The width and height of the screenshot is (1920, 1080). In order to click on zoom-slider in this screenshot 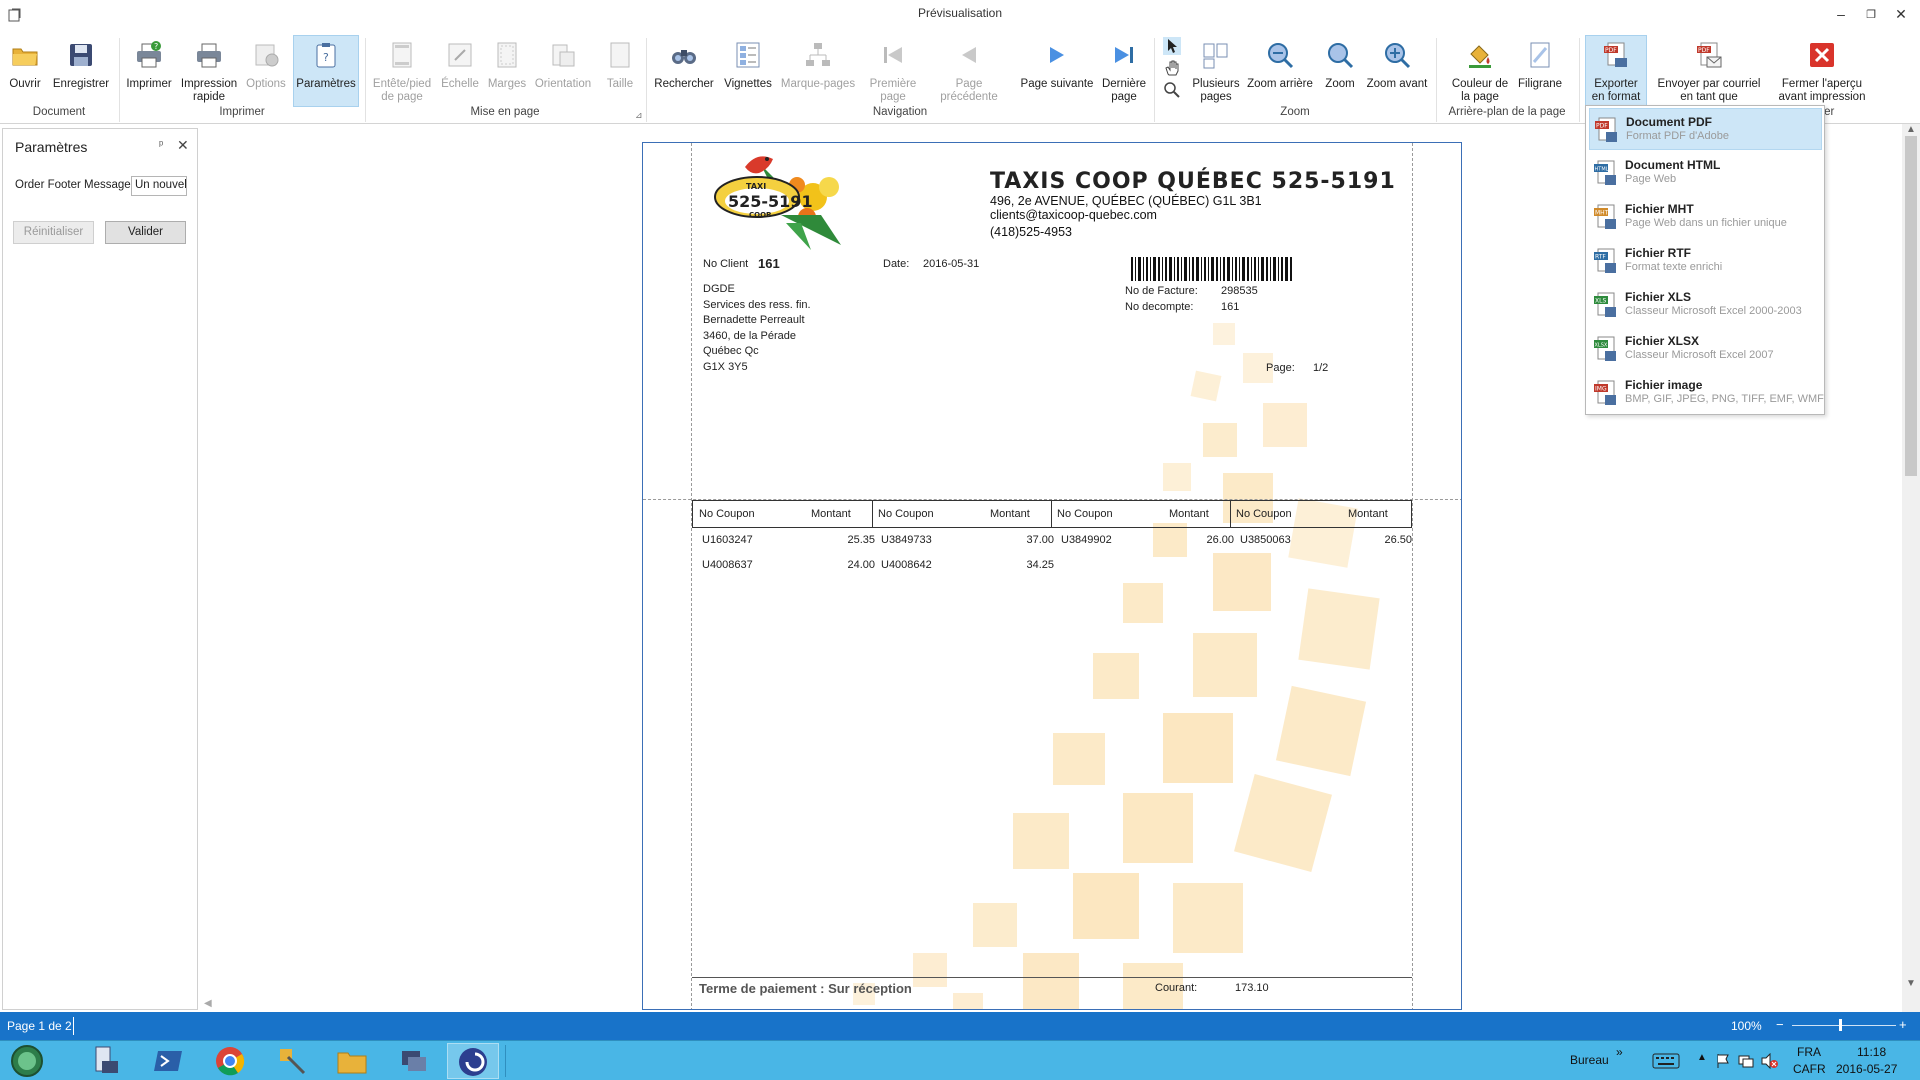, I will do `click(1844, 1025)`.